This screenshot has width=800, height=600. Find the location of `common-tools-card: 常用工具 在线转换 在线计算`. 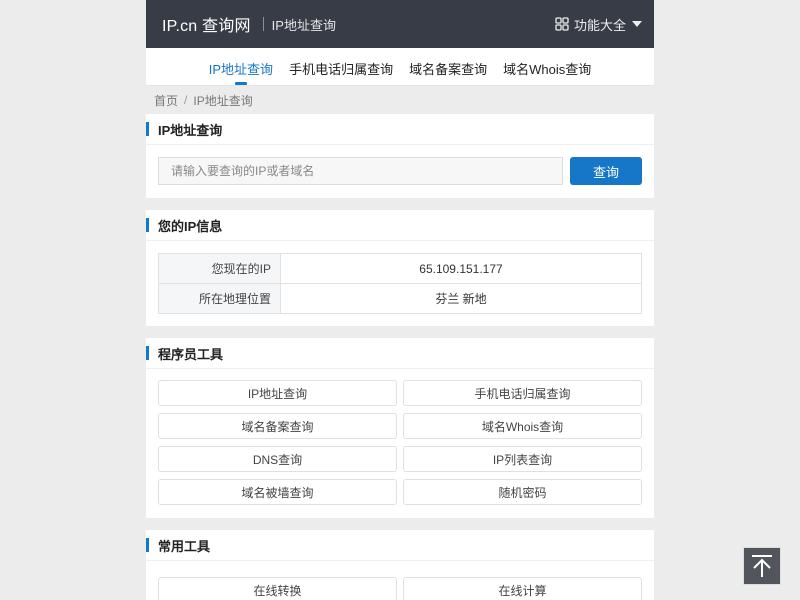

common-tools-card: 常用工具 在线转换 在线计算 is located at coordinates (400, 565).